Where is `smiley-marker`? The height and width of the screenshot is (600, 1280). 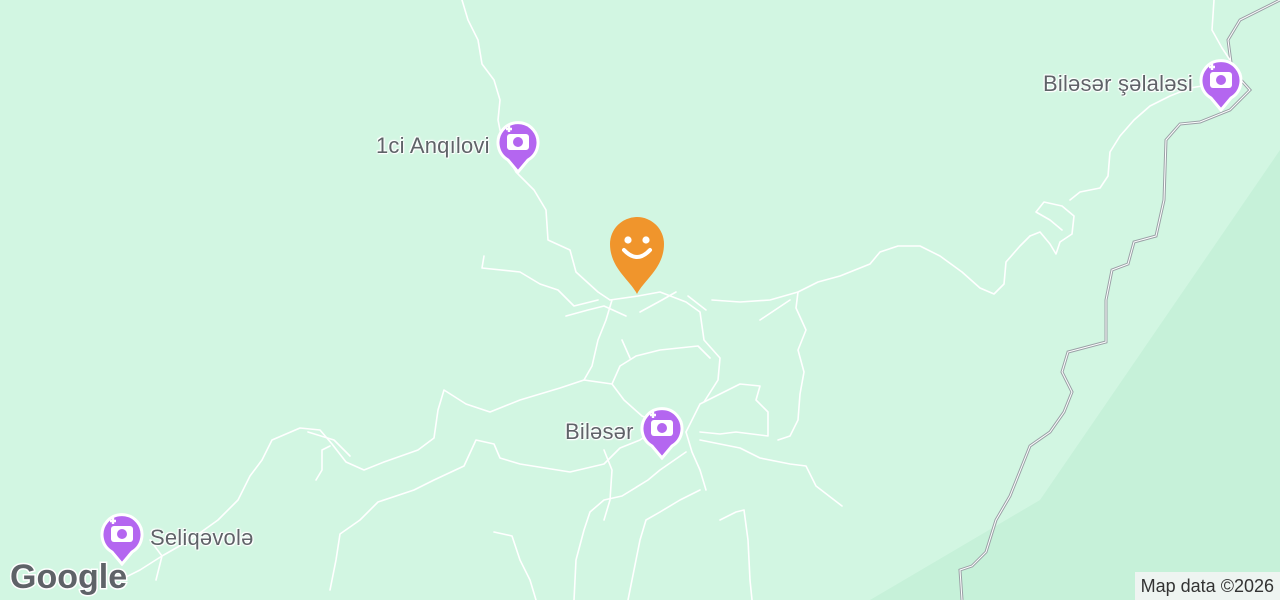
smiley-marker is located at coordinates (637, 255).